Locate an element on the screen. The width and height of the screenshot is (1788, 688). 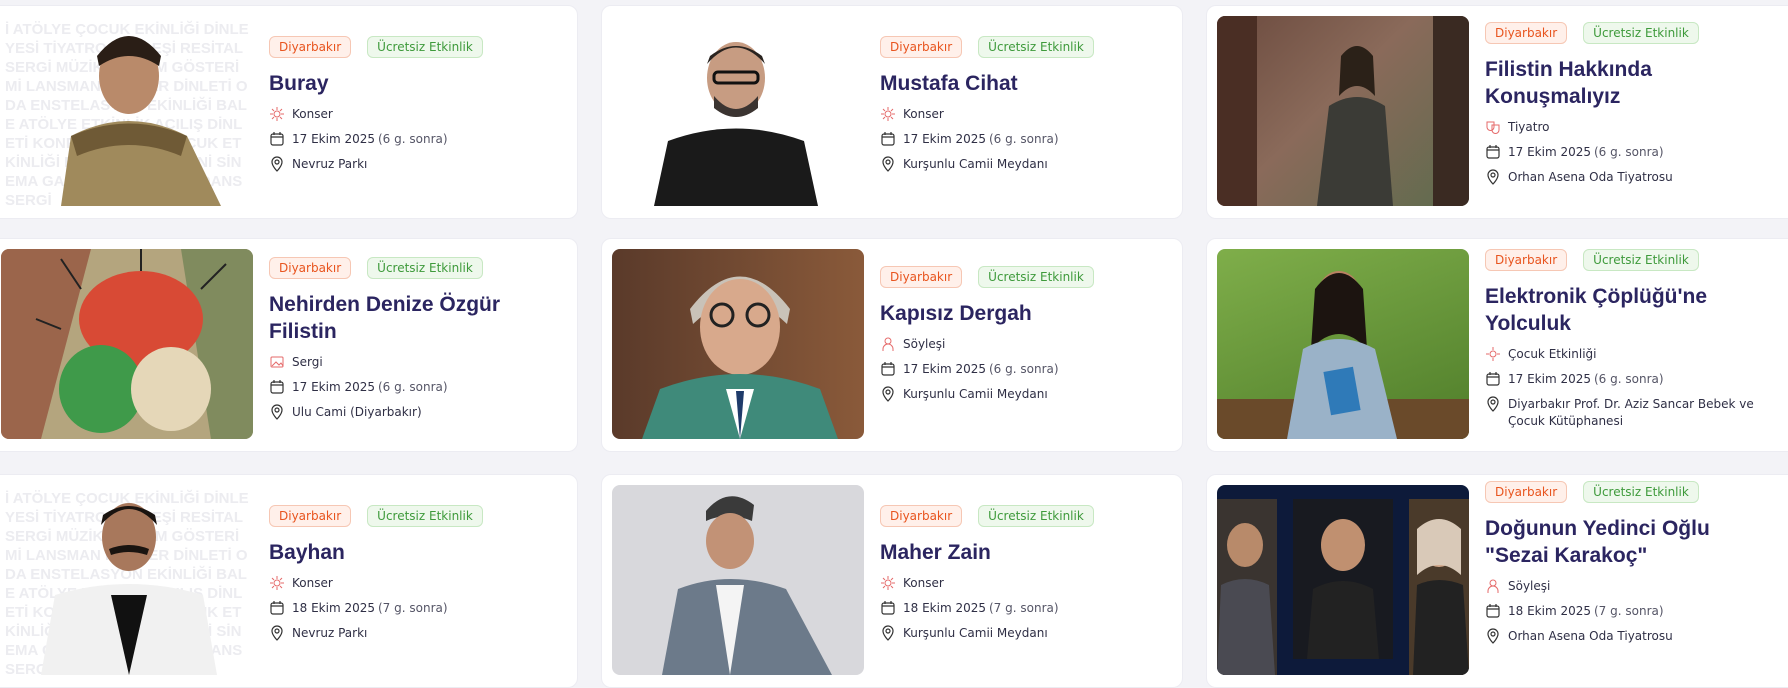
event-venue: Ulu Cami (Diyarbakır) is located at coordinates (357, 412).